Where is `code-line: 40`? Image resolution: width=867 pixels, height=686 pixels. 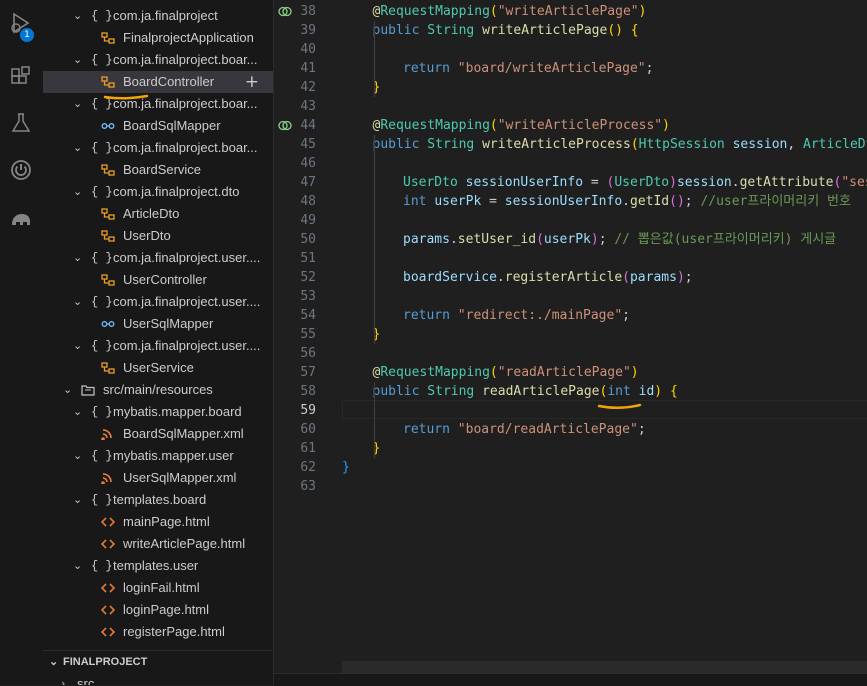
code-line: 40 is located at coordinates (570, 49).